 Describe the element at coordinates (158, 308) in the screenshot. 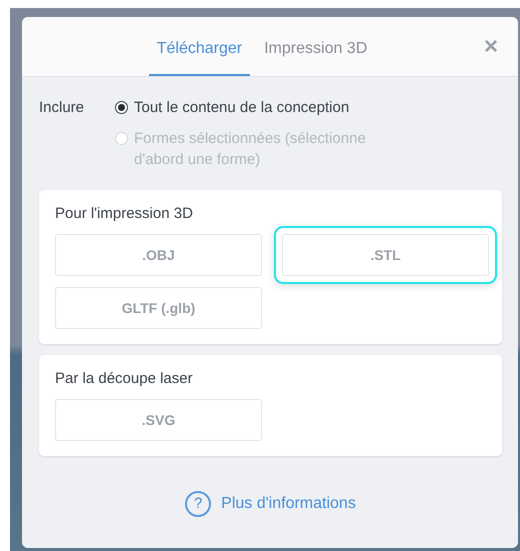

I see `format-button: GLTF (.glb)` at that location.